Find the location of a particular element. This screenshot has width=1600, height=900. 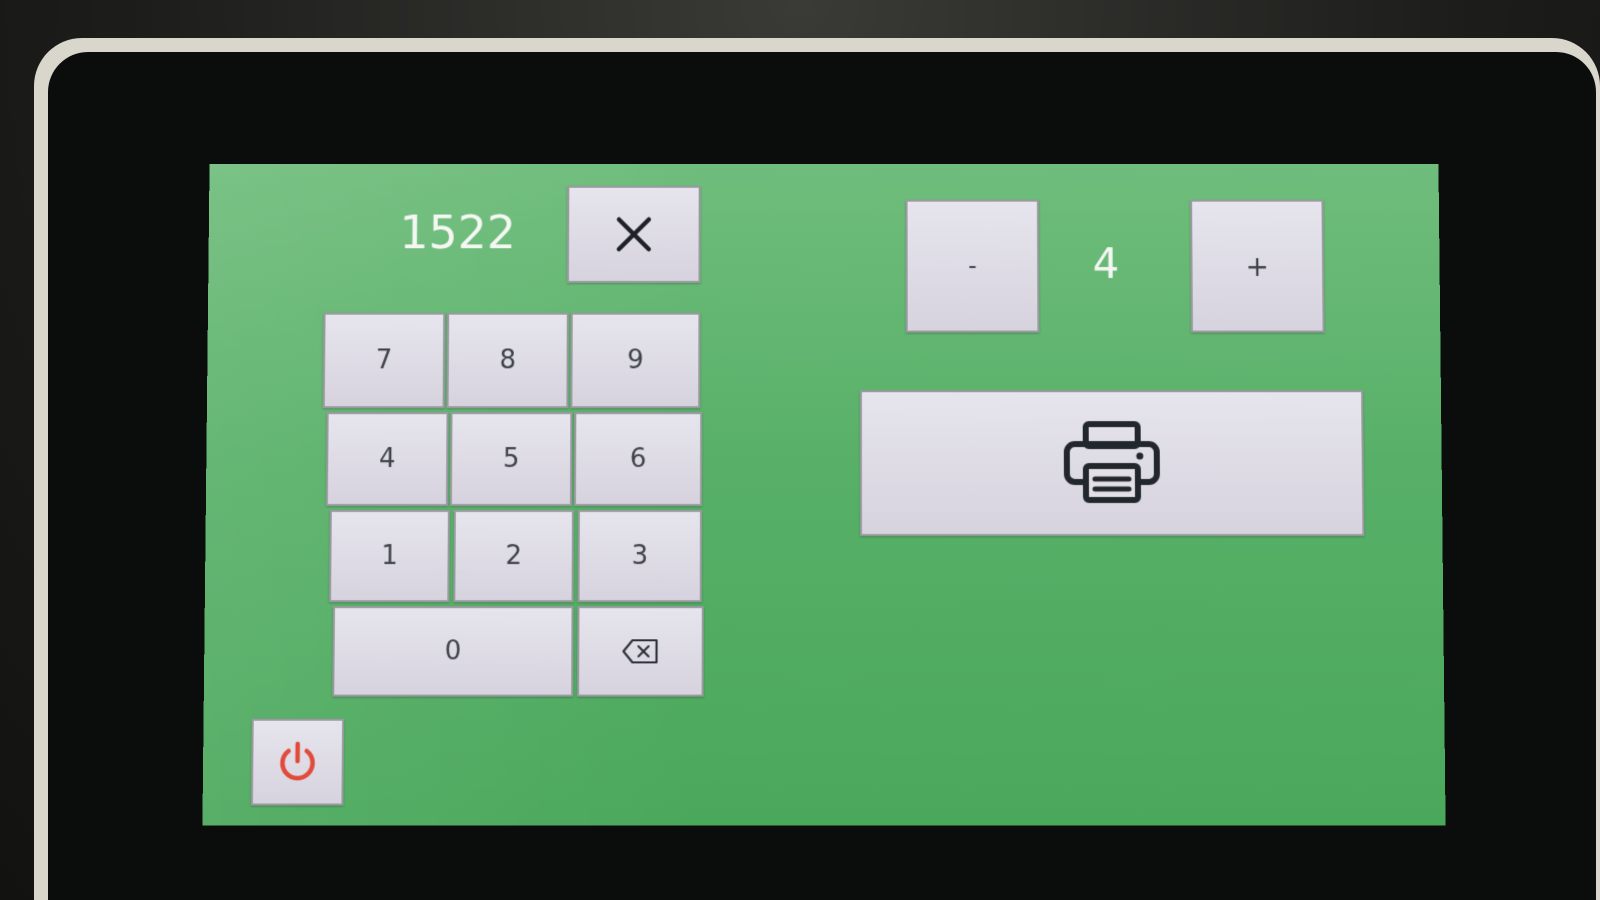

backspace-button is located at coordinates (640, 651).